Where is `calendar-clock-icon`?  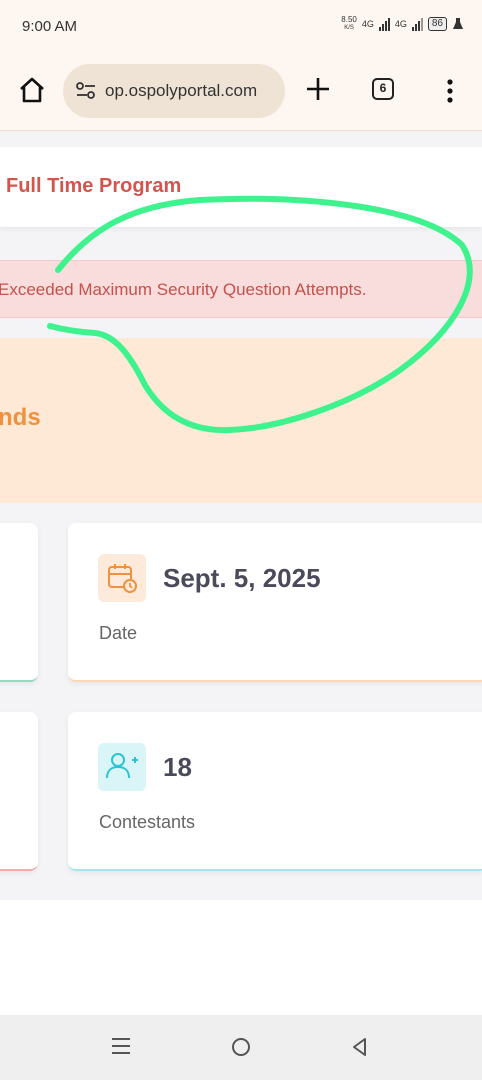
calendar-clock-icon is located at coordinates (122, 578).